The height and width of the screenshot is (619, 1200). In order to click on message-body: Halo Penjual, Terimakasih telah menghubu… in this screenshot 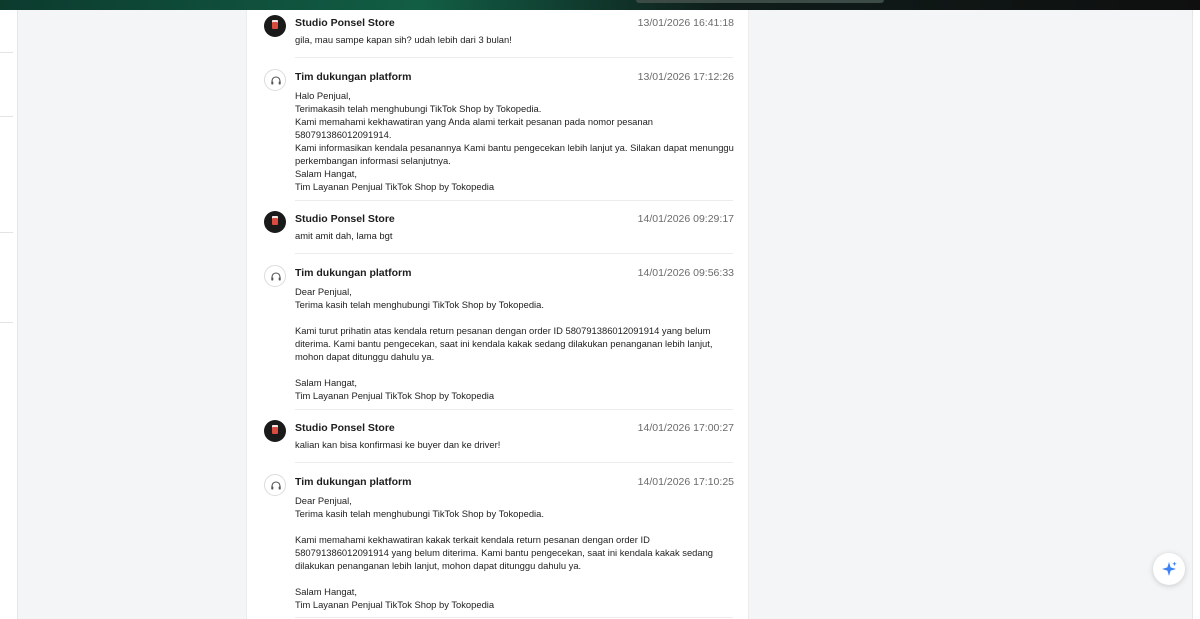, I will do `click(514, 141)`.